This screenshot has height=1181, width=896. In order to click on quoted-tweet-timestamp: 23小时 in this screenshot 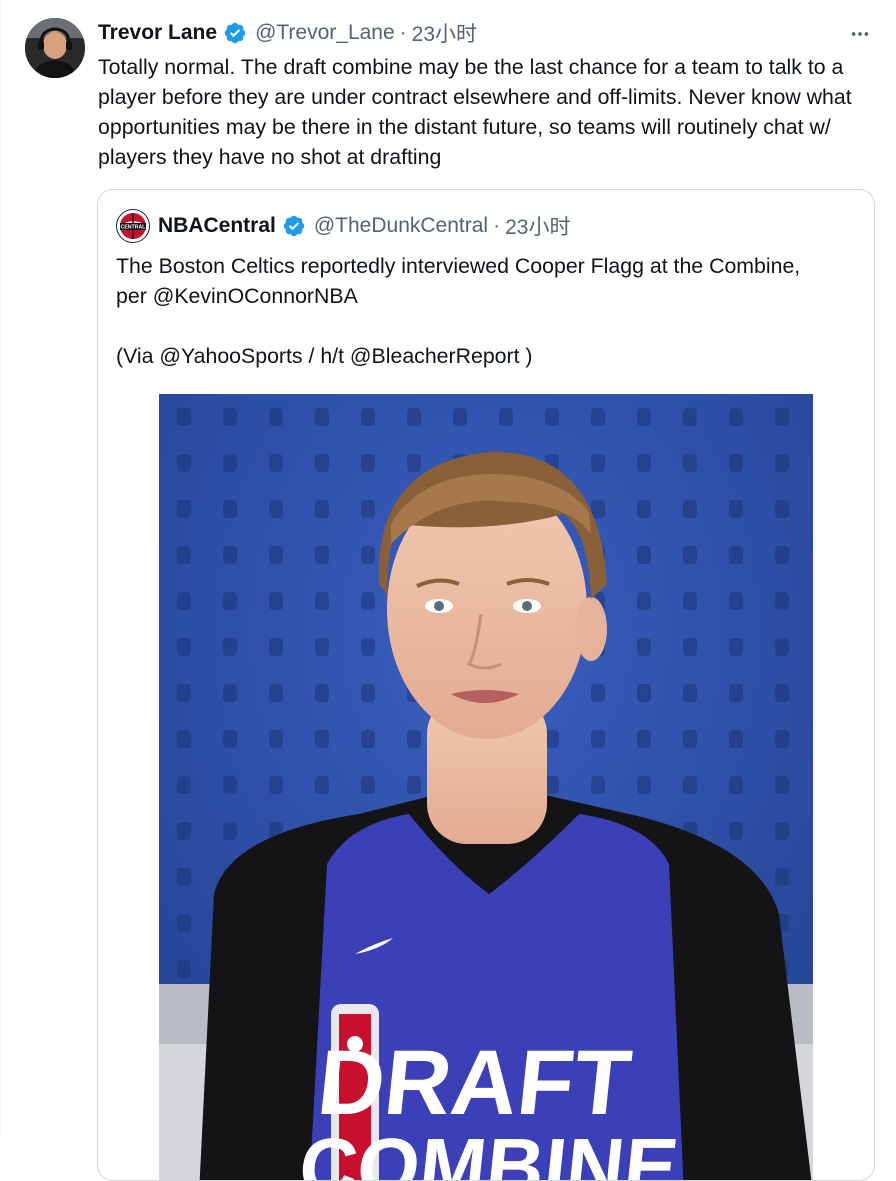, I will do `click(537, 226)`.